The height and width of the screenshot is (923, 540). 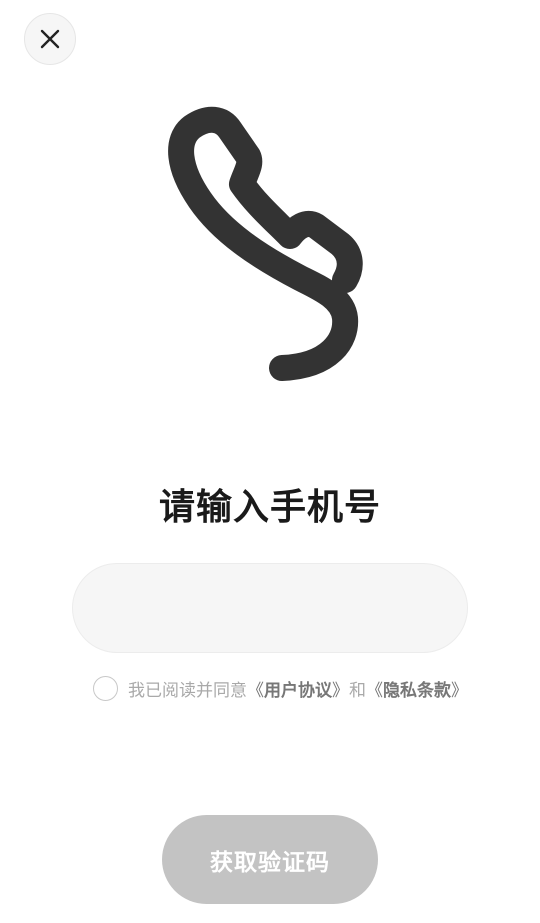 I want to click on phone-number-input, so click(x=270, y=608).